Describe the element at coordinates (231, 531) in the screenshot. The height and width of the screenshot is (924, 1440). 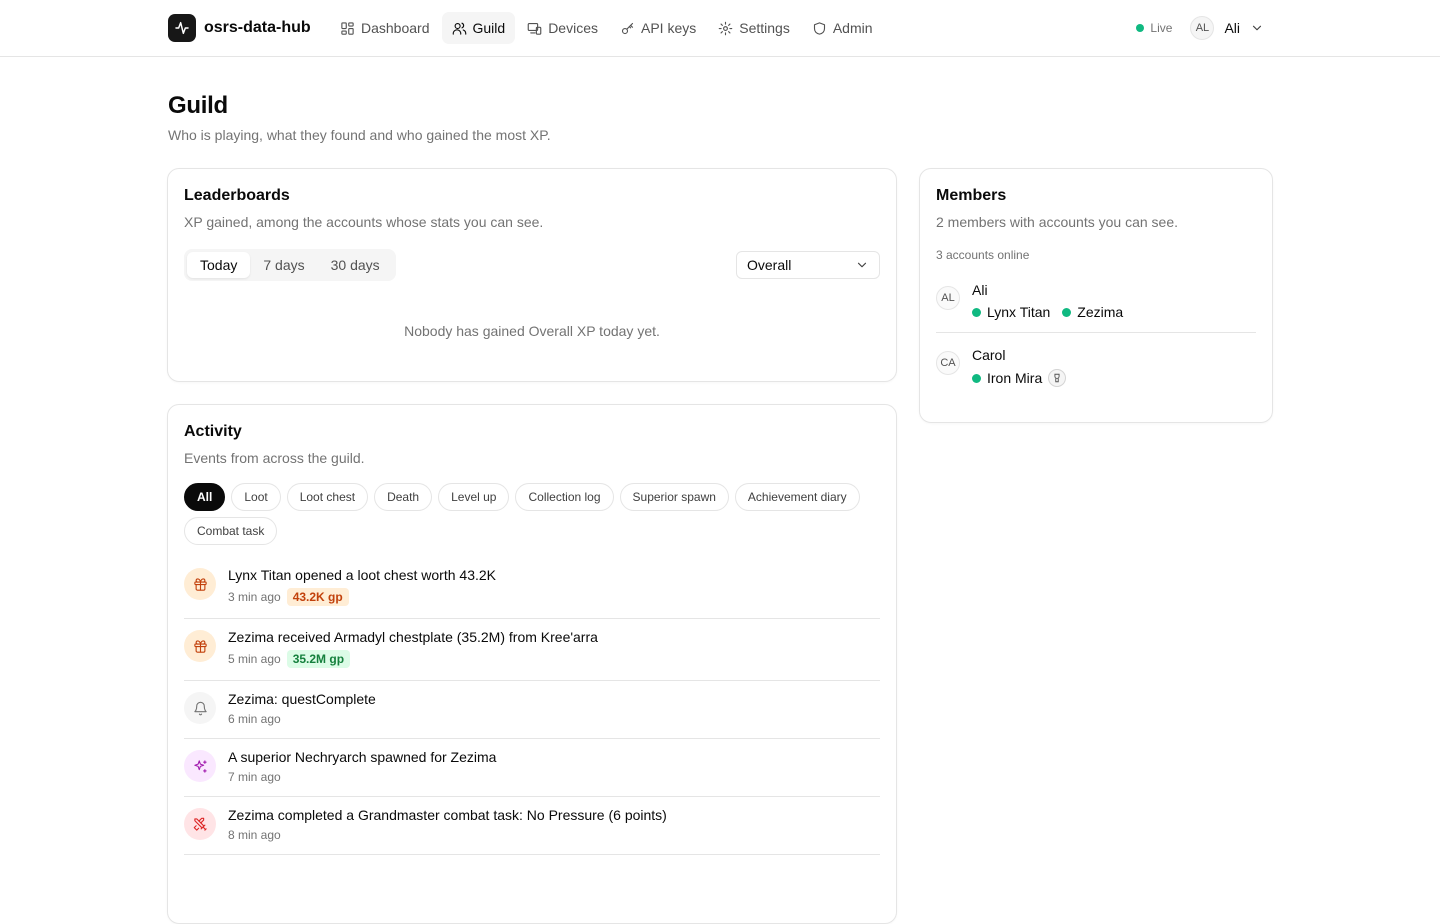
I see `filter-combat-task: Combat task` at that location.